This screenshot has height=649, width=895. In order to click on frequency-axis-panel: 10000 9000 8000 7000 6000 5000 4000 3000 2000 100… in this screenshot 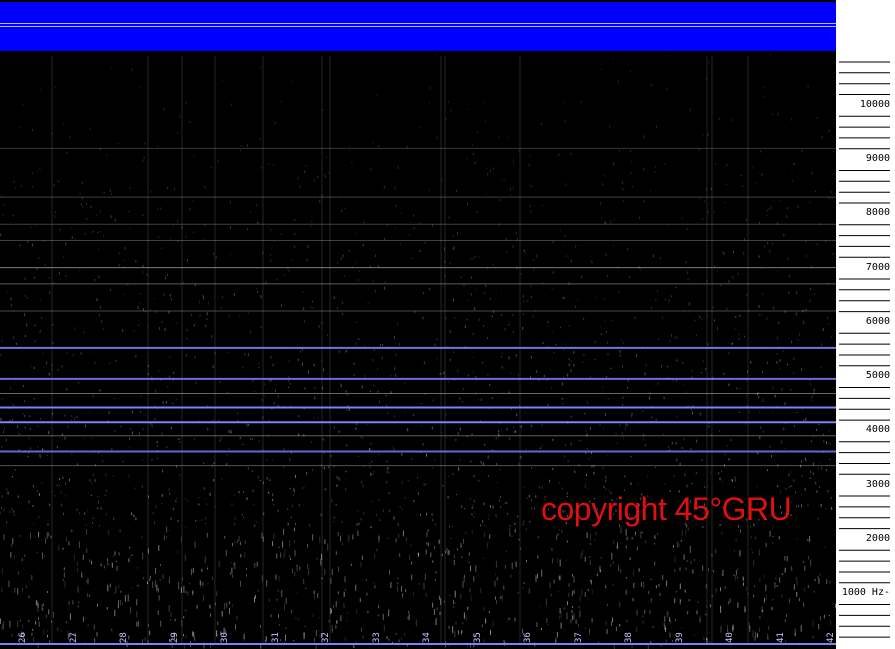, I will do `click(865, 324)`.